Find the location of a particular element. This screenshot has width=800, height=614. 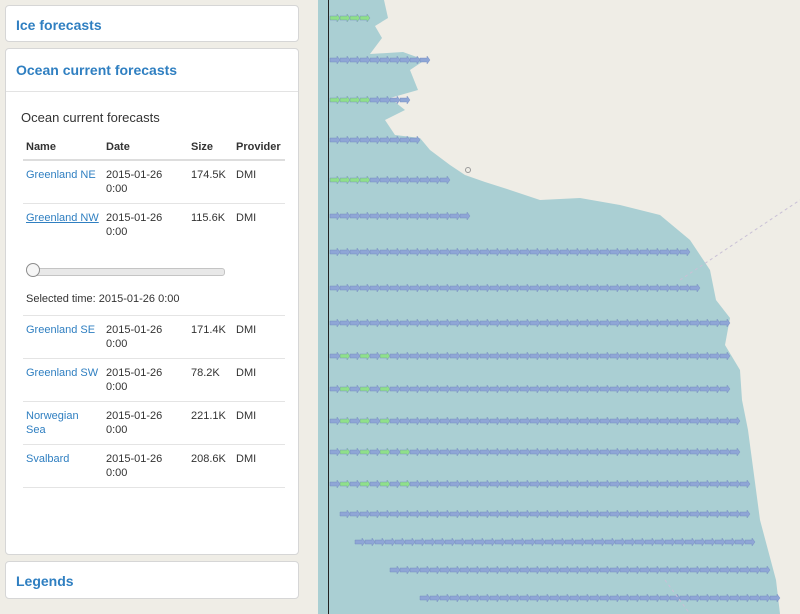

col-name-header: Name is located at coordinates (63, 149).